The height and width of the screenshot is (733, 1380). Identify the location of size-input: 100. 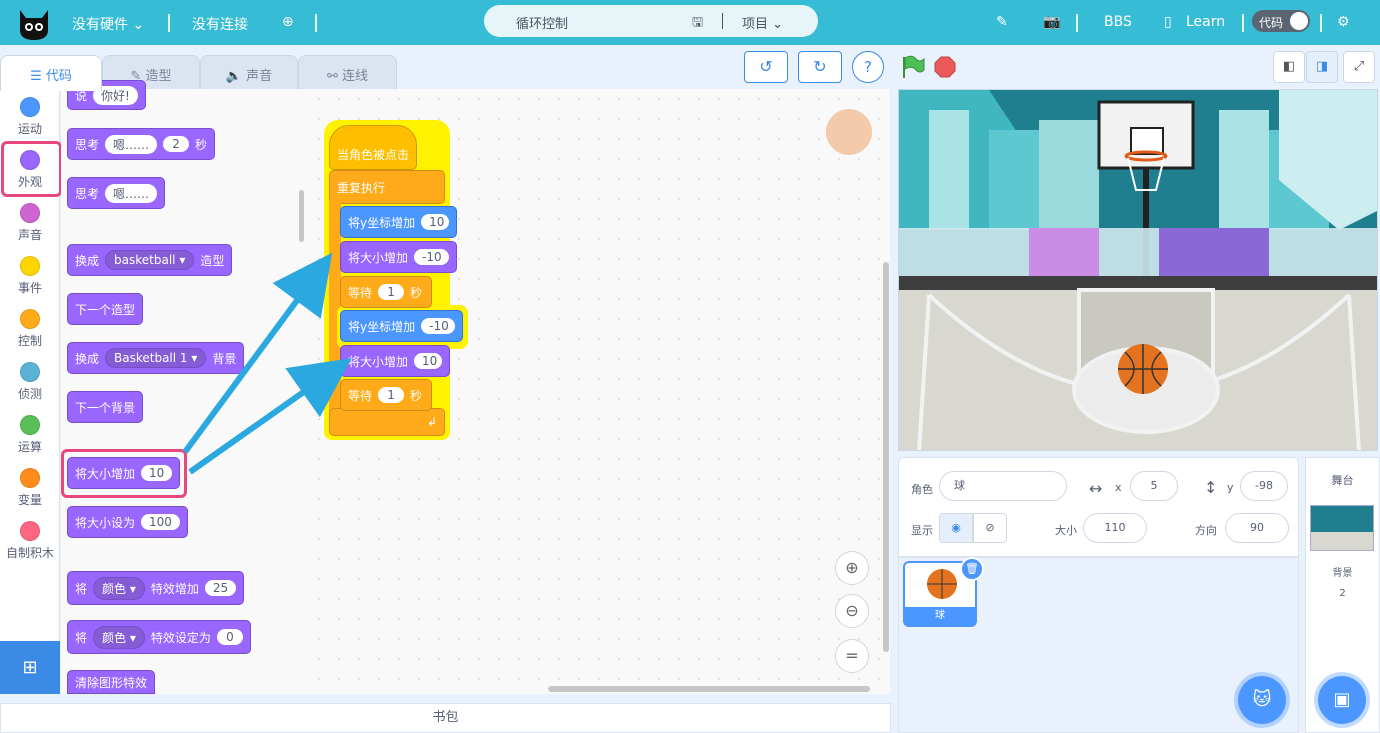
(160, 522).